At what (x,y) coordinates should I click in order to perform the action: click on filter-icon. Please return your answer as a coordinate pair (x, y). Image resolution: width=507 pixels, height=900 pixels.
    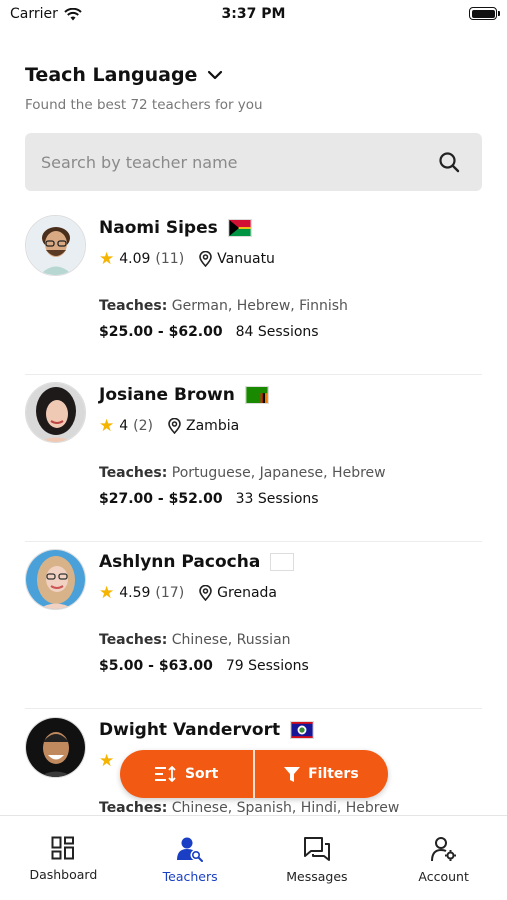
    Looking at the image, I should click on (292, 774).